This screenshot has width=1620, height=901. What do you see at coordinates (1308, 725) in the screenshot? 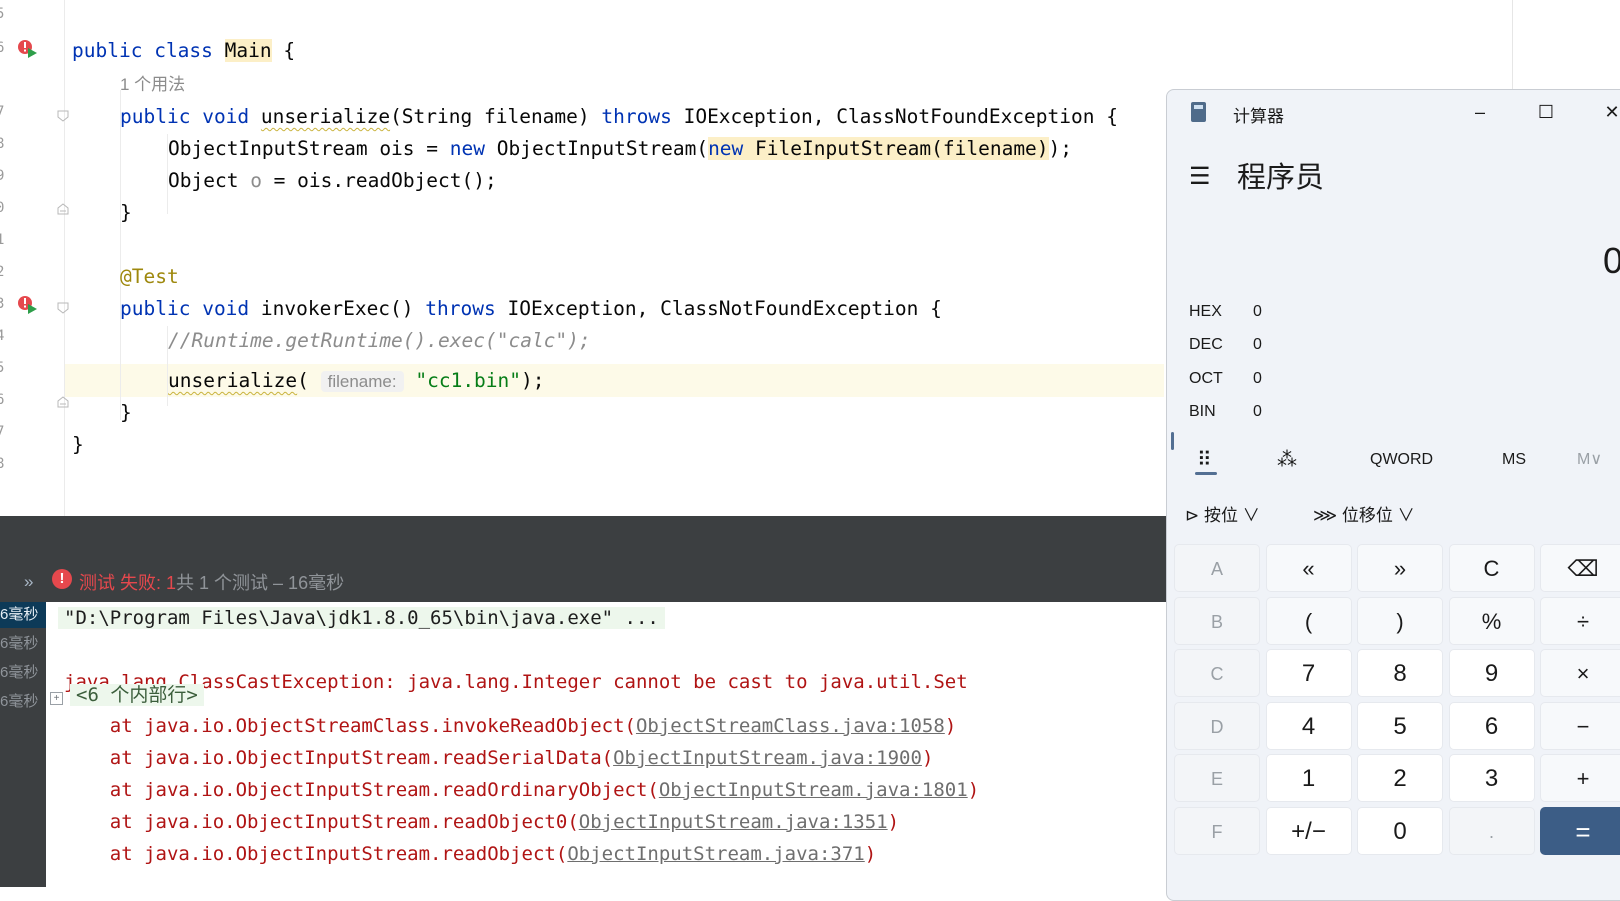
I see `key-4: 4` at bounding box center [1308, 725].